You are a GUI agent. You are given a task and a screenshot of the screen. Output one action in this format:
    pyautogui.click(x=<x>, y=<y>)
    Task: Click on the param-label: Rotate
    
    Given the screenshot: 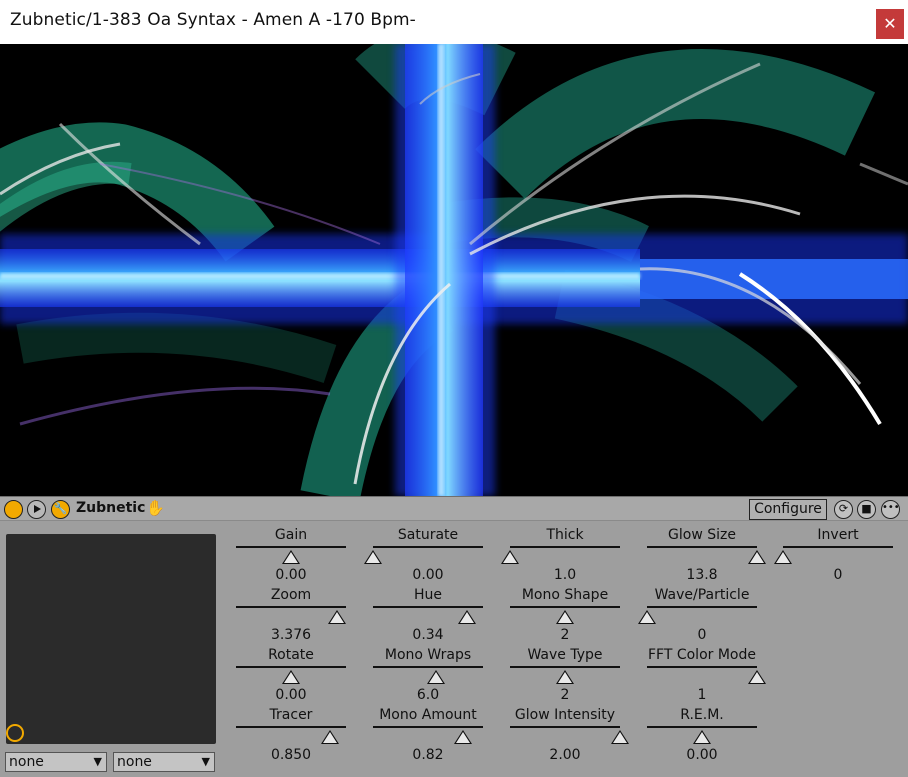 What is the action you would take?
    pyautogui.click(x=291, y=655)
    